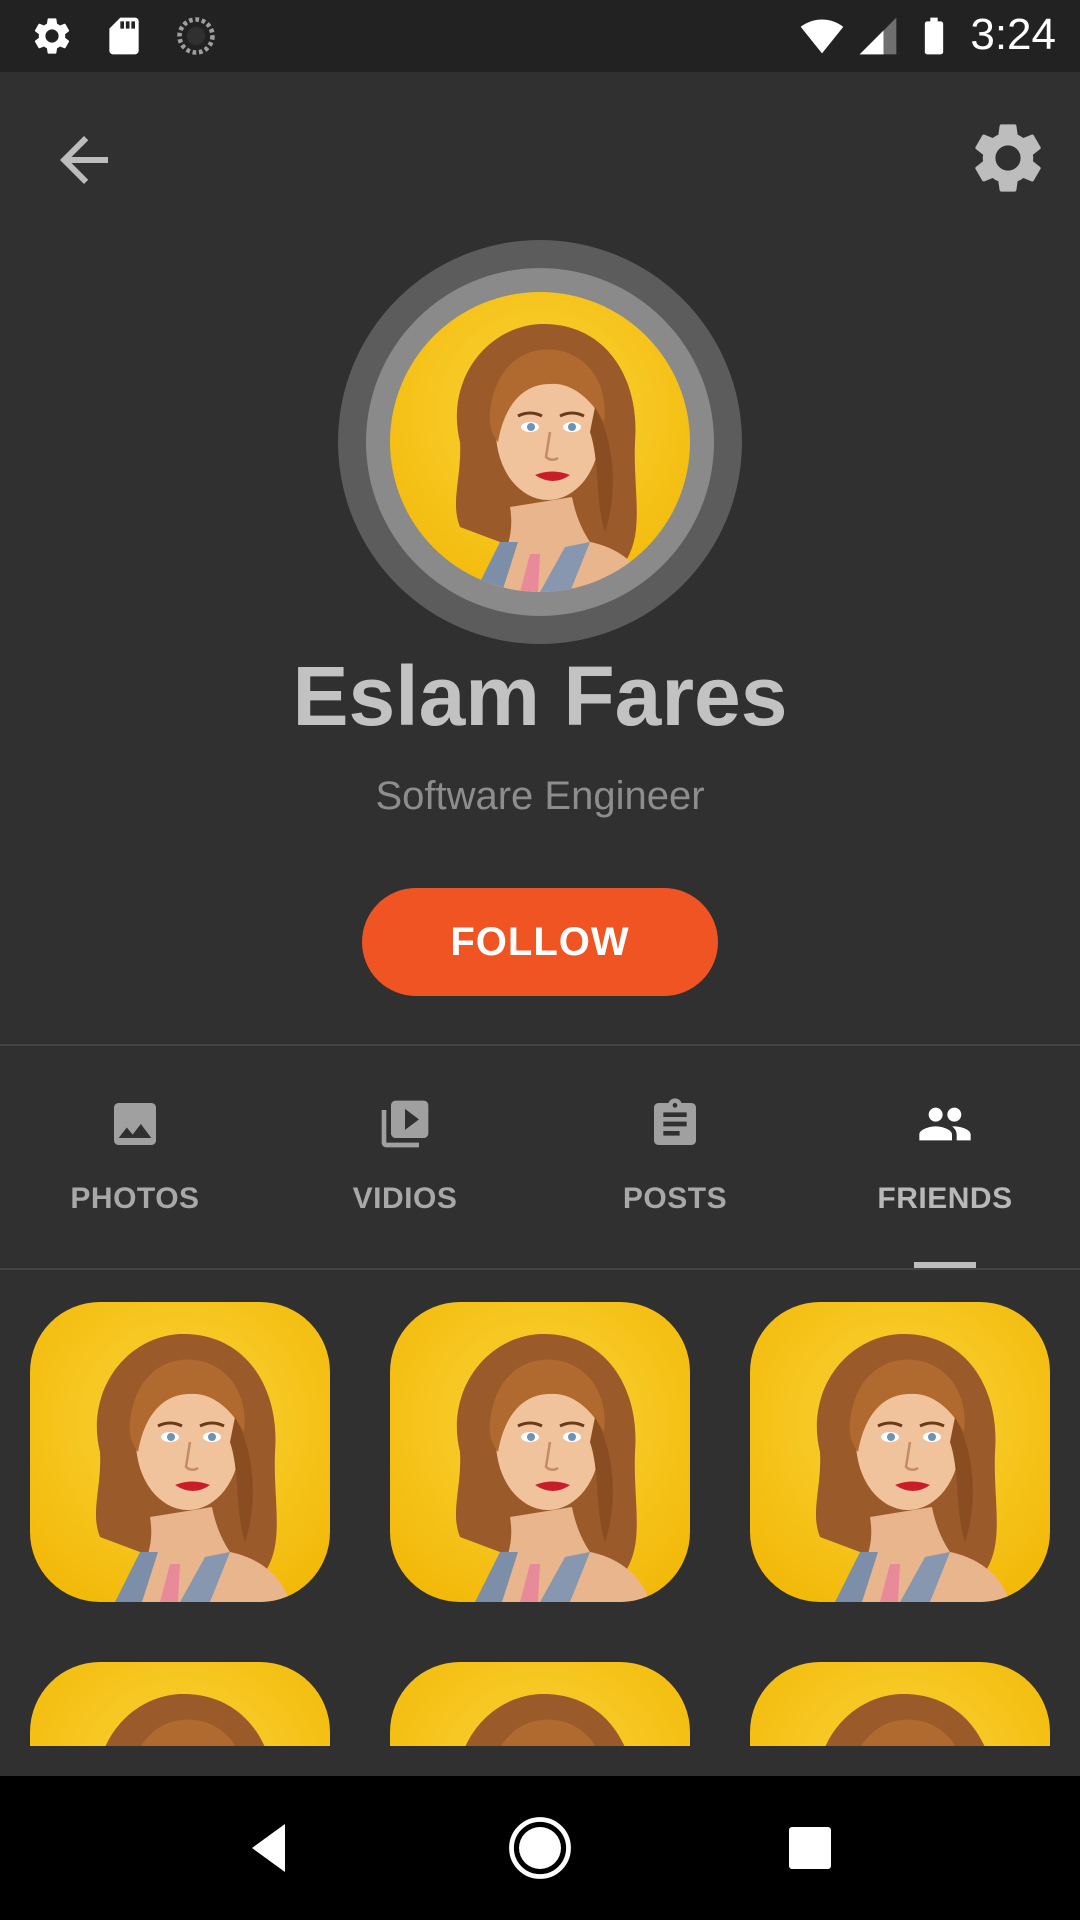  Describe the element at coordinates (540, 942) in the screenshot. I see `follow-button: FOLLOW` at that location.